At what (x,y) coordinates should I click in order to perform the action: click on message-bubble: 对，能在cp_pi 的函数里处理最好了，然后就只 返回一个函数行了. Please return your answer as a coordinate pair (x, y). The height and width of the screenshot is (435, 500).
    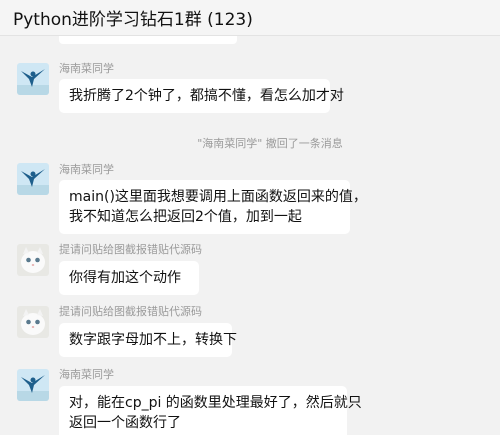
    Looking at the image, I should click on (210, 410).